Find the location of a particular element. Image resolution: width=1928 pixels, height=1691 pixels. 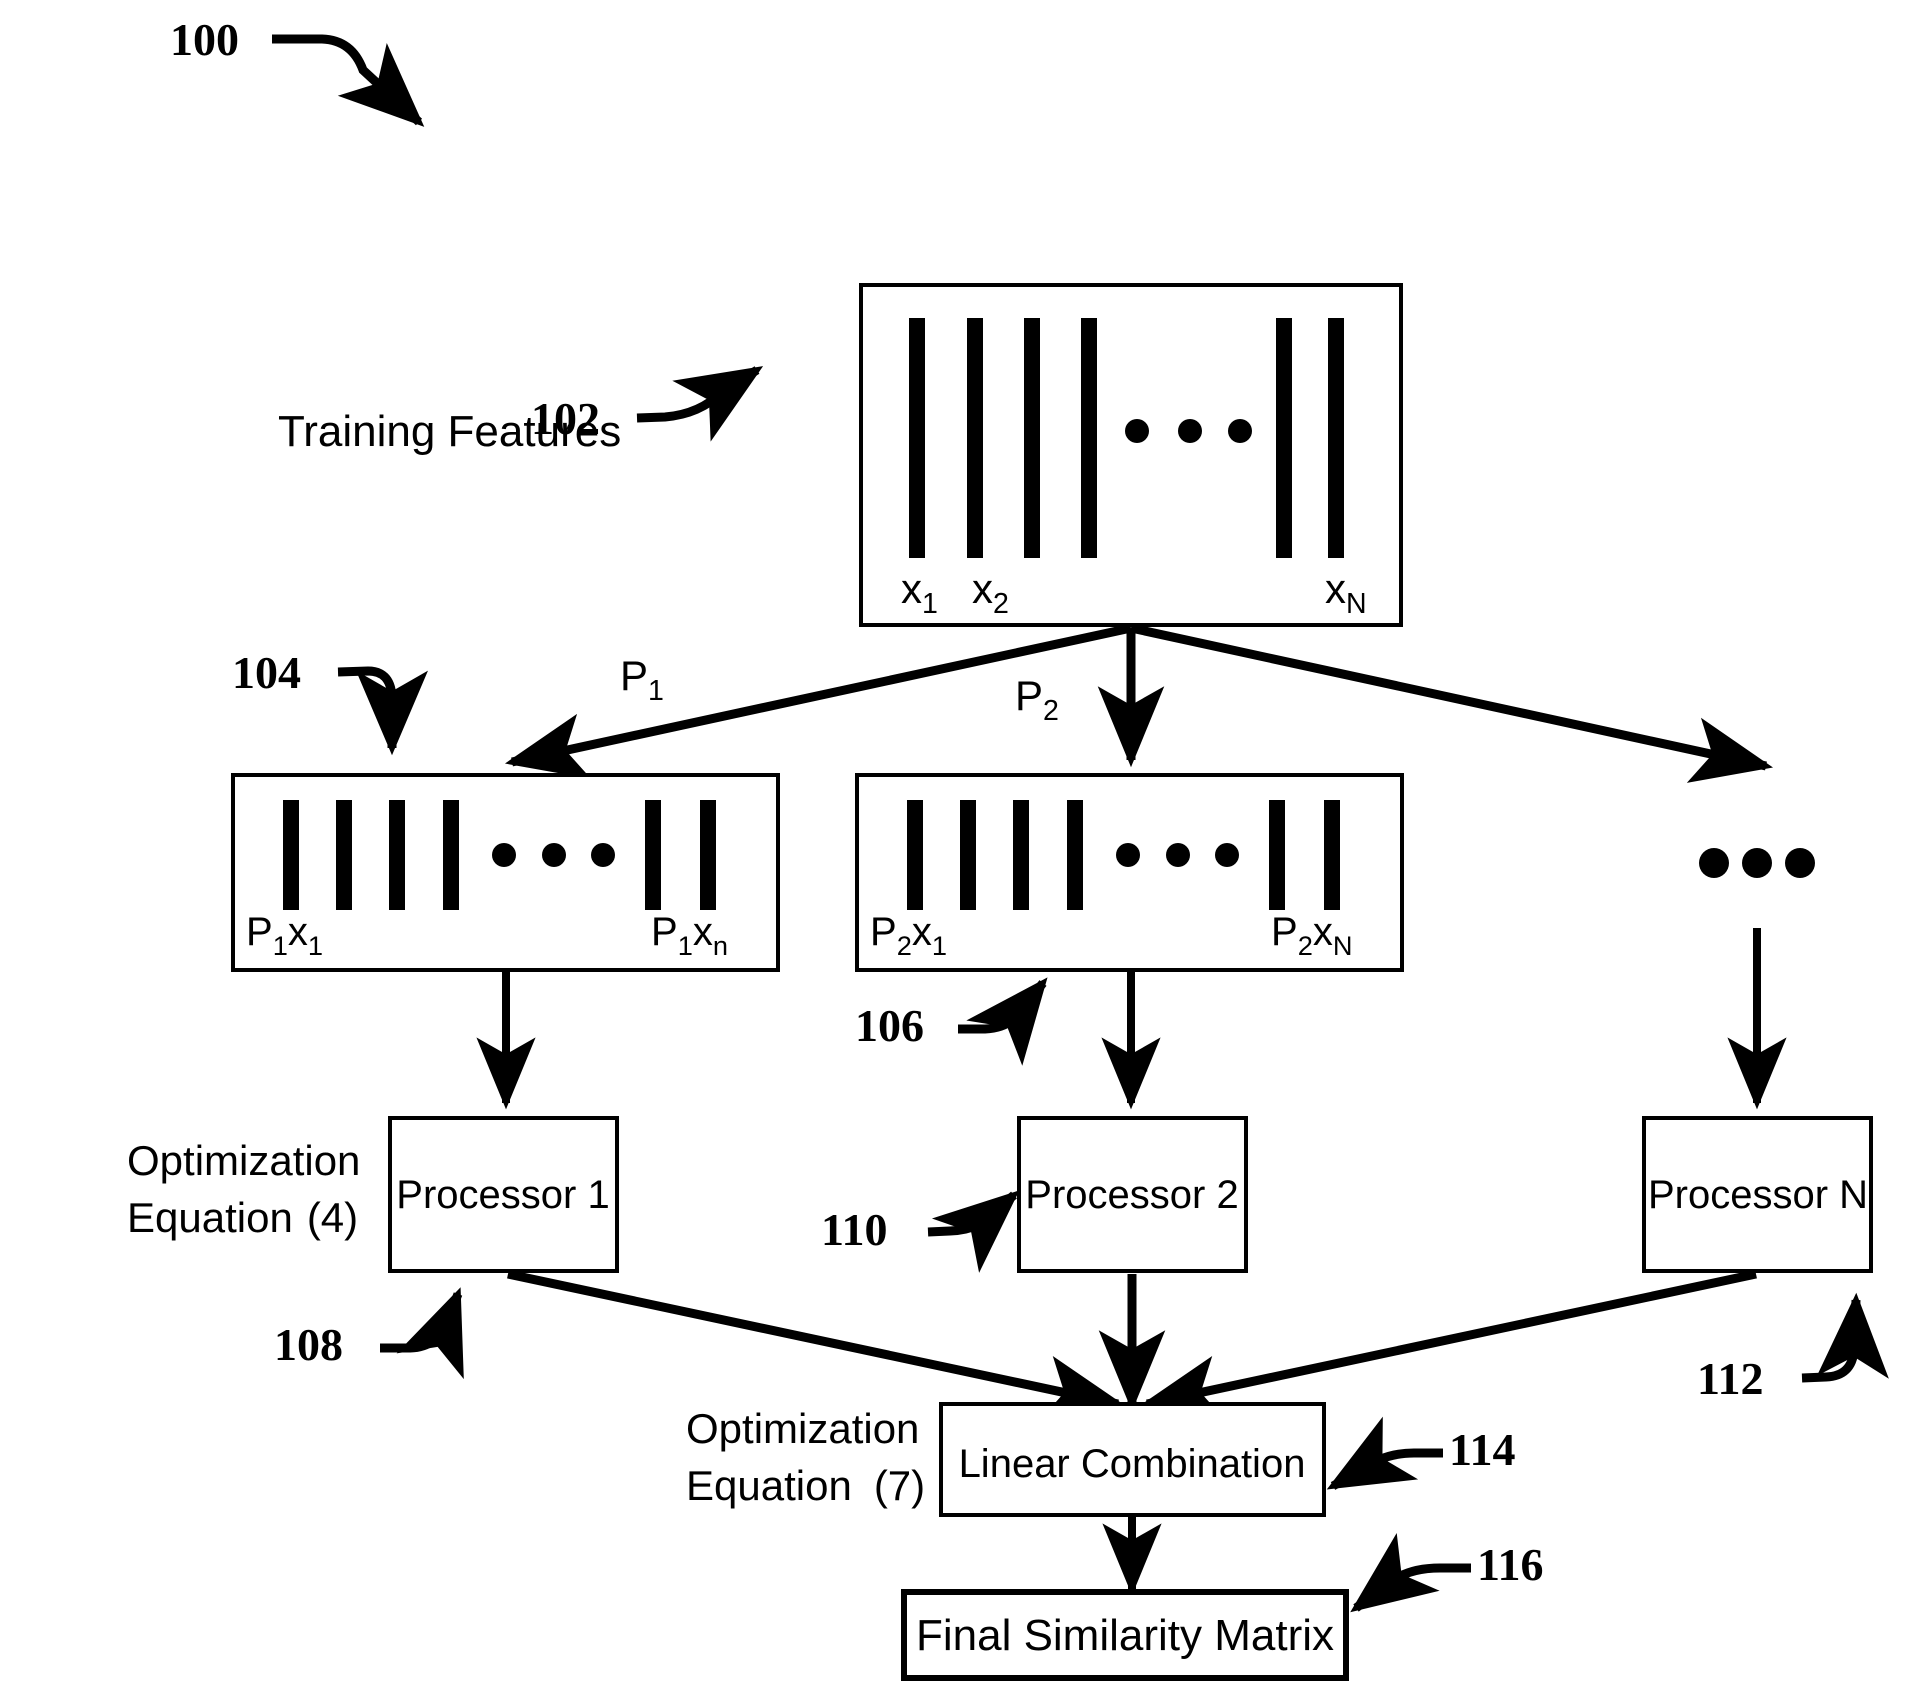

training-features-box: x1 x2 xN is located at coordinates (1131, 455).